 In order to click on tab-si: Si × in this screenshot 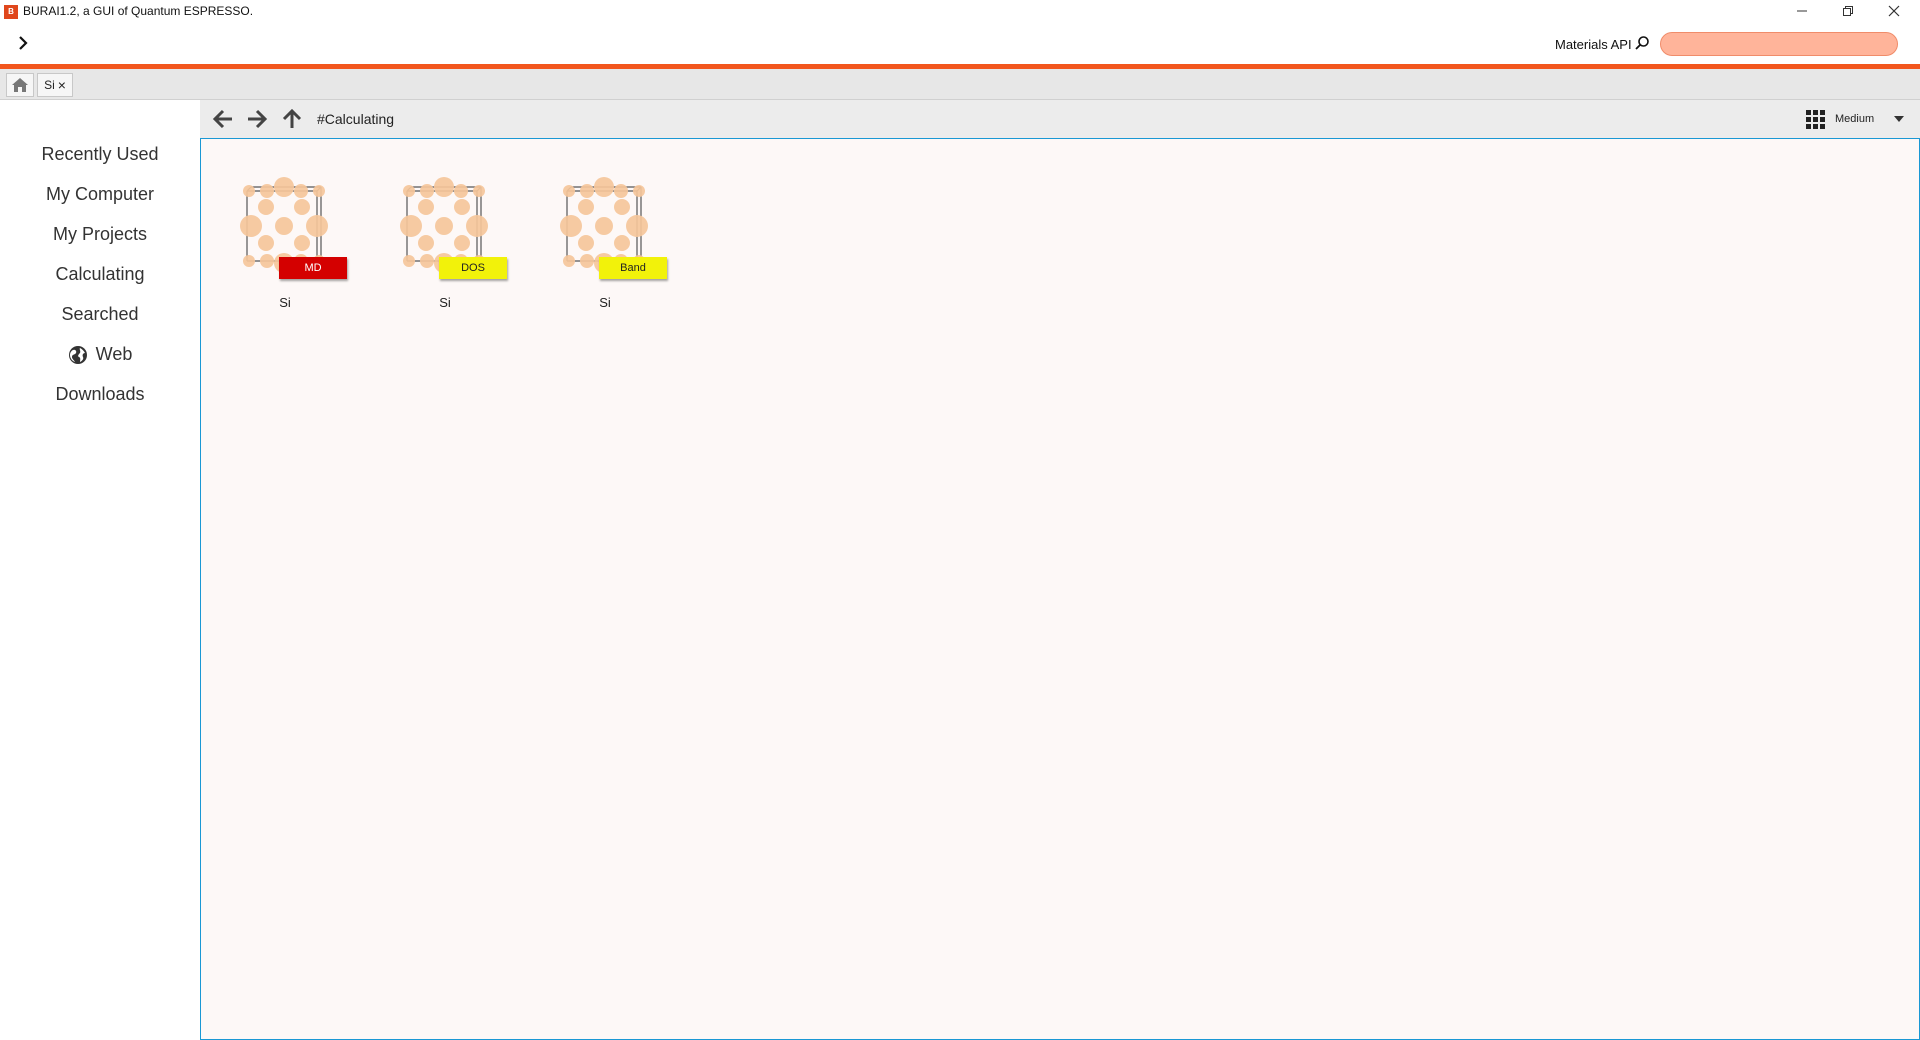, I will do `click(55, 85)`.